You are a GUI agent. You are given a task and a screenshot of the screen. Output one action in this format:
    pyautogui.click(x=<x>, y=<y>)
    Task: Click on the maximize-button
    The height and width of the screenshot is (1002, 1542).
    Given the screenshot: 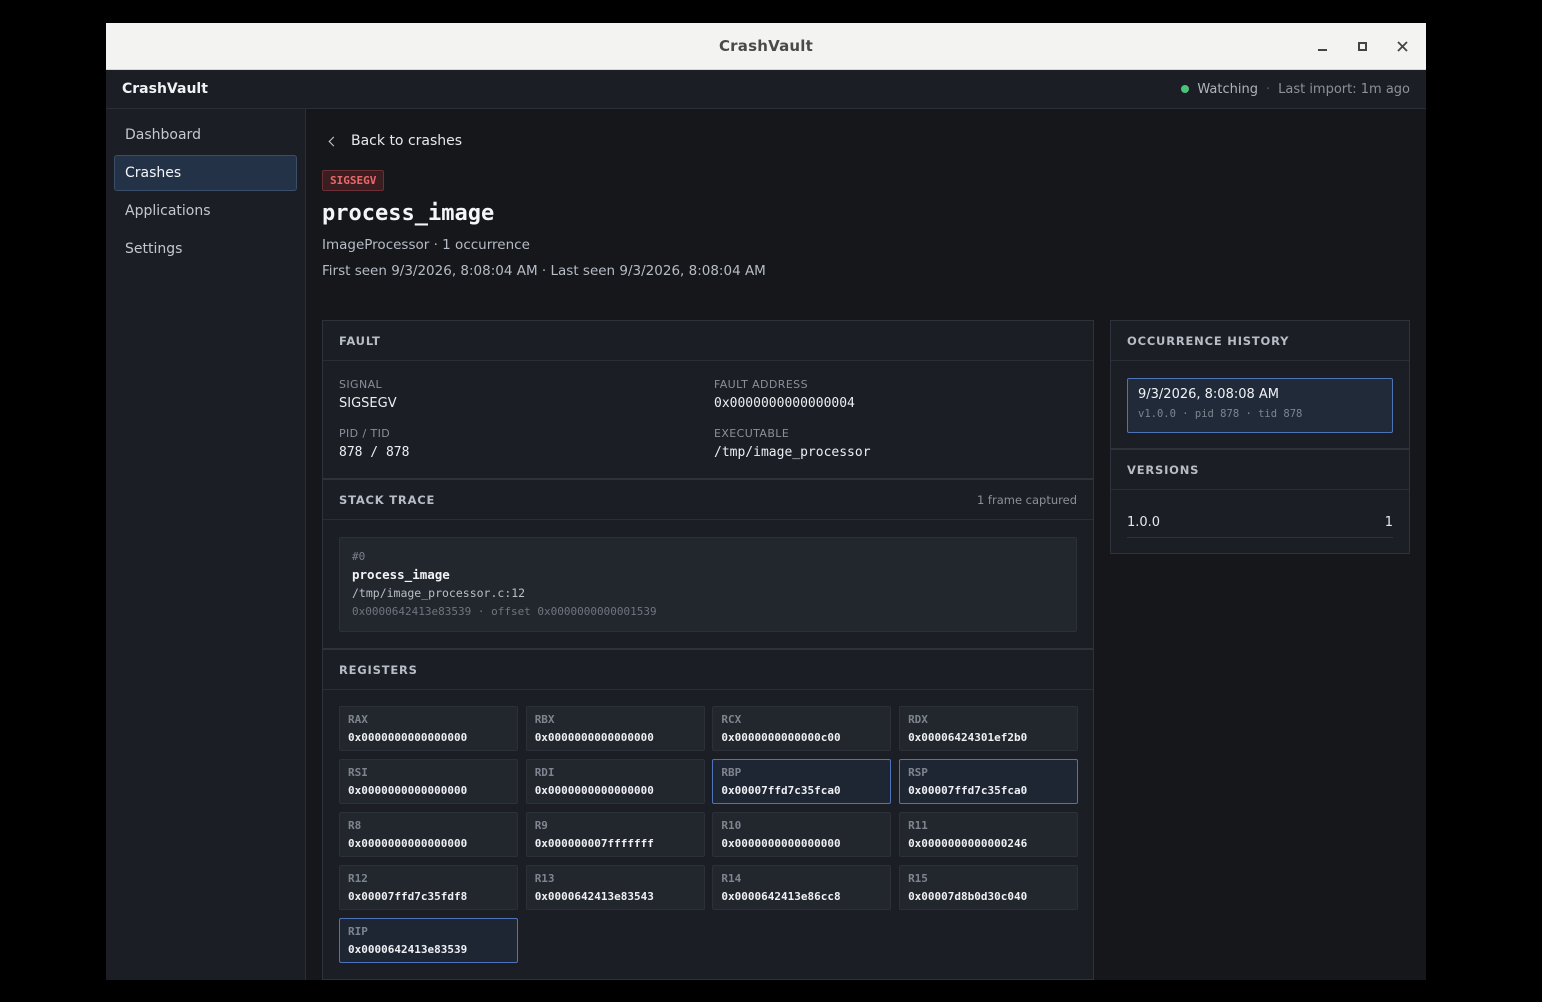 What is the action you would take?
    pyautogui.click(x=1362, y=46)
    